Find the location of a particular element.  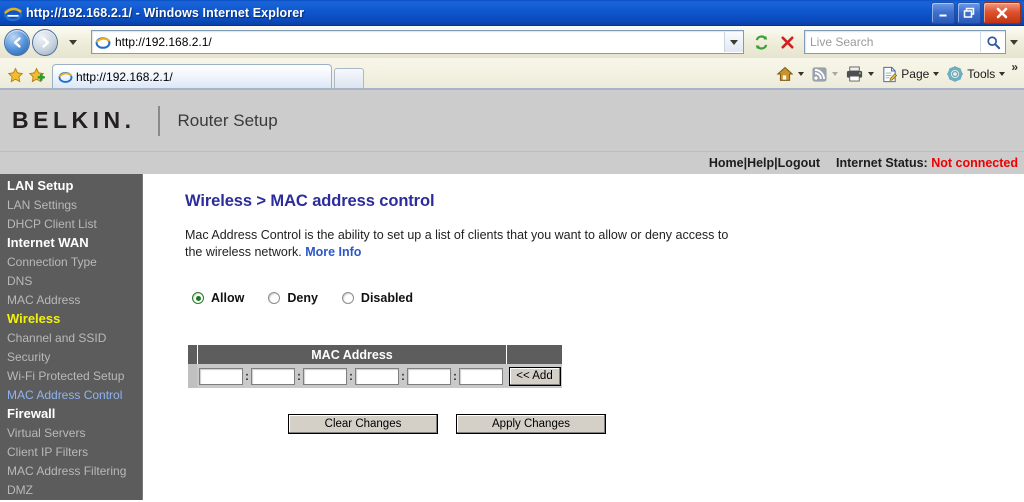

mac-table-column-header: MAC Address is located at coordinates (352, 354).